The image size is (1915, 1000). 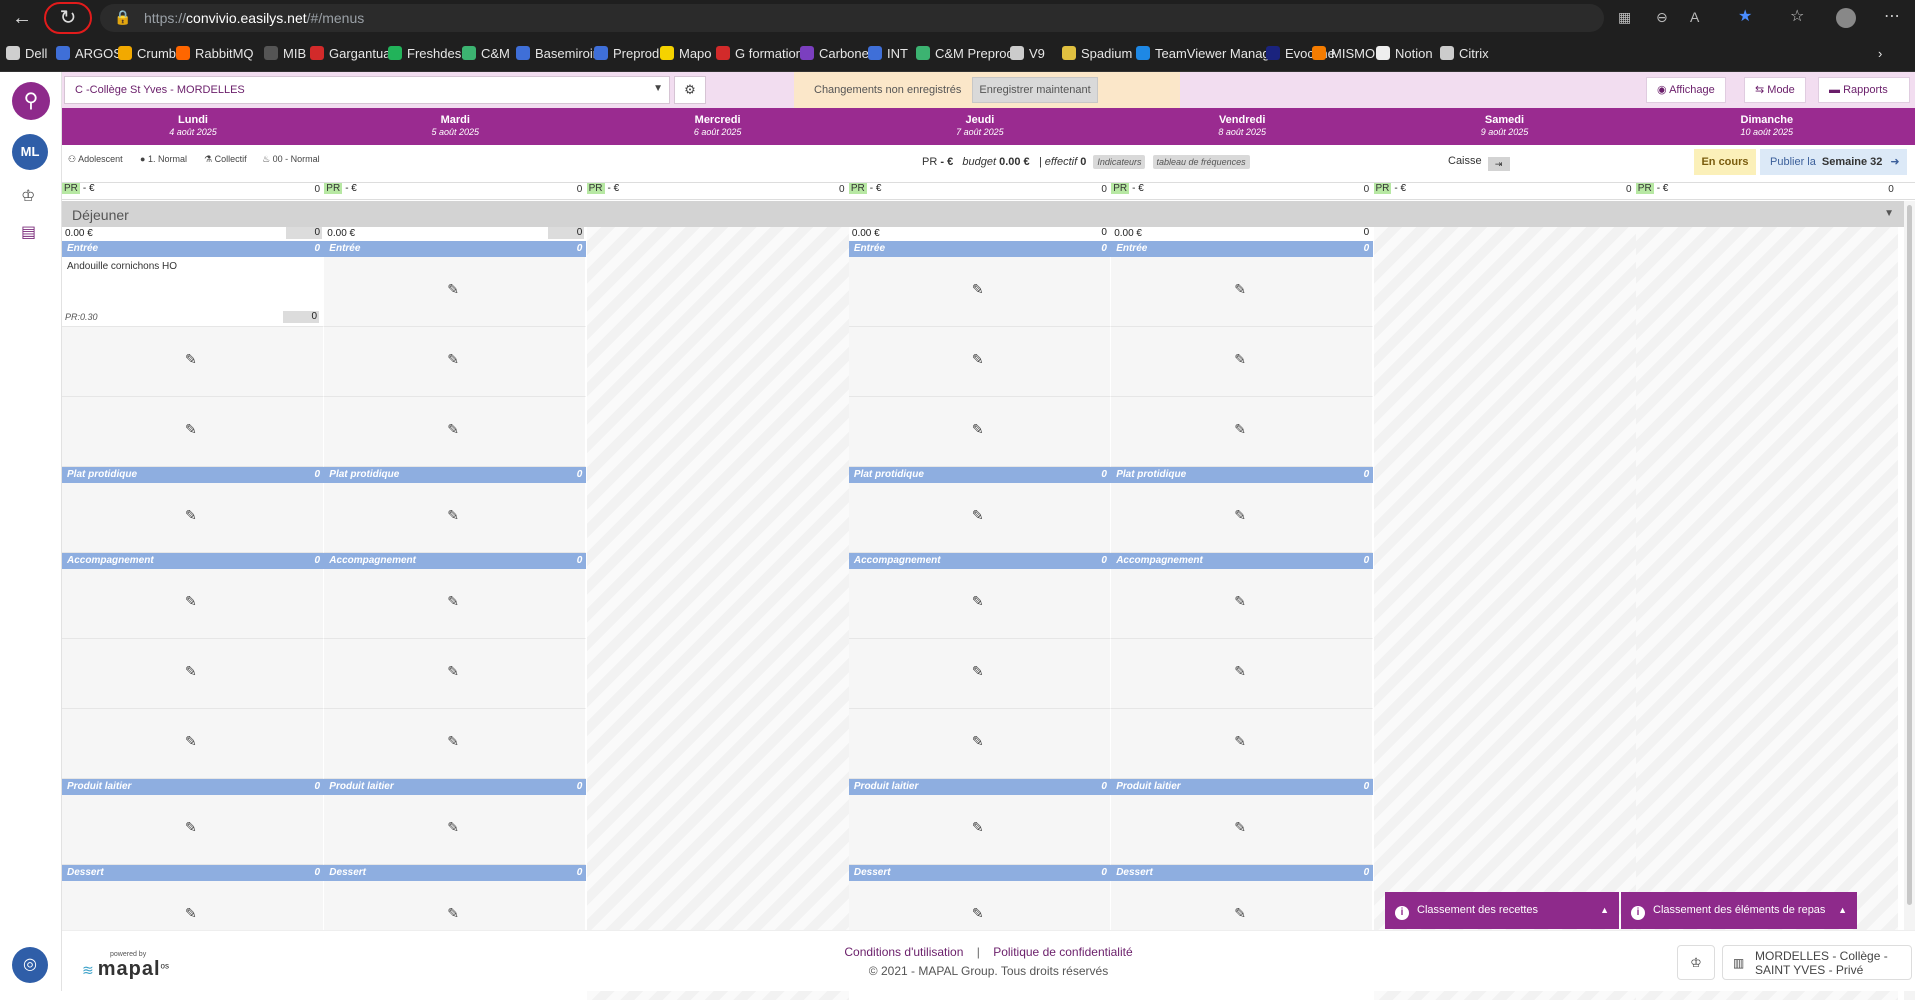 I want to click on apps-icon: ▦, so click(x=1624, y=17).